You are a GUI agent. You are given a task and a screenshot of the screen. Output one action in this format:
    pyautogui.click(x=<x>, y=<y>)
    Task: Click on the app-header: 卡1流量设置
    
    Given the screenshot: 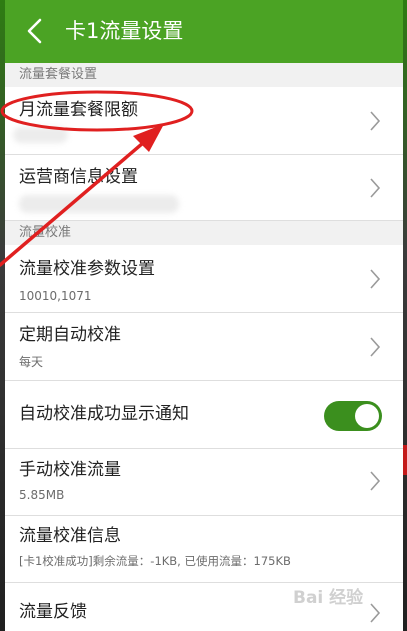 What is the action you would take?
    pyautogui.click(x=204, y=31)
    